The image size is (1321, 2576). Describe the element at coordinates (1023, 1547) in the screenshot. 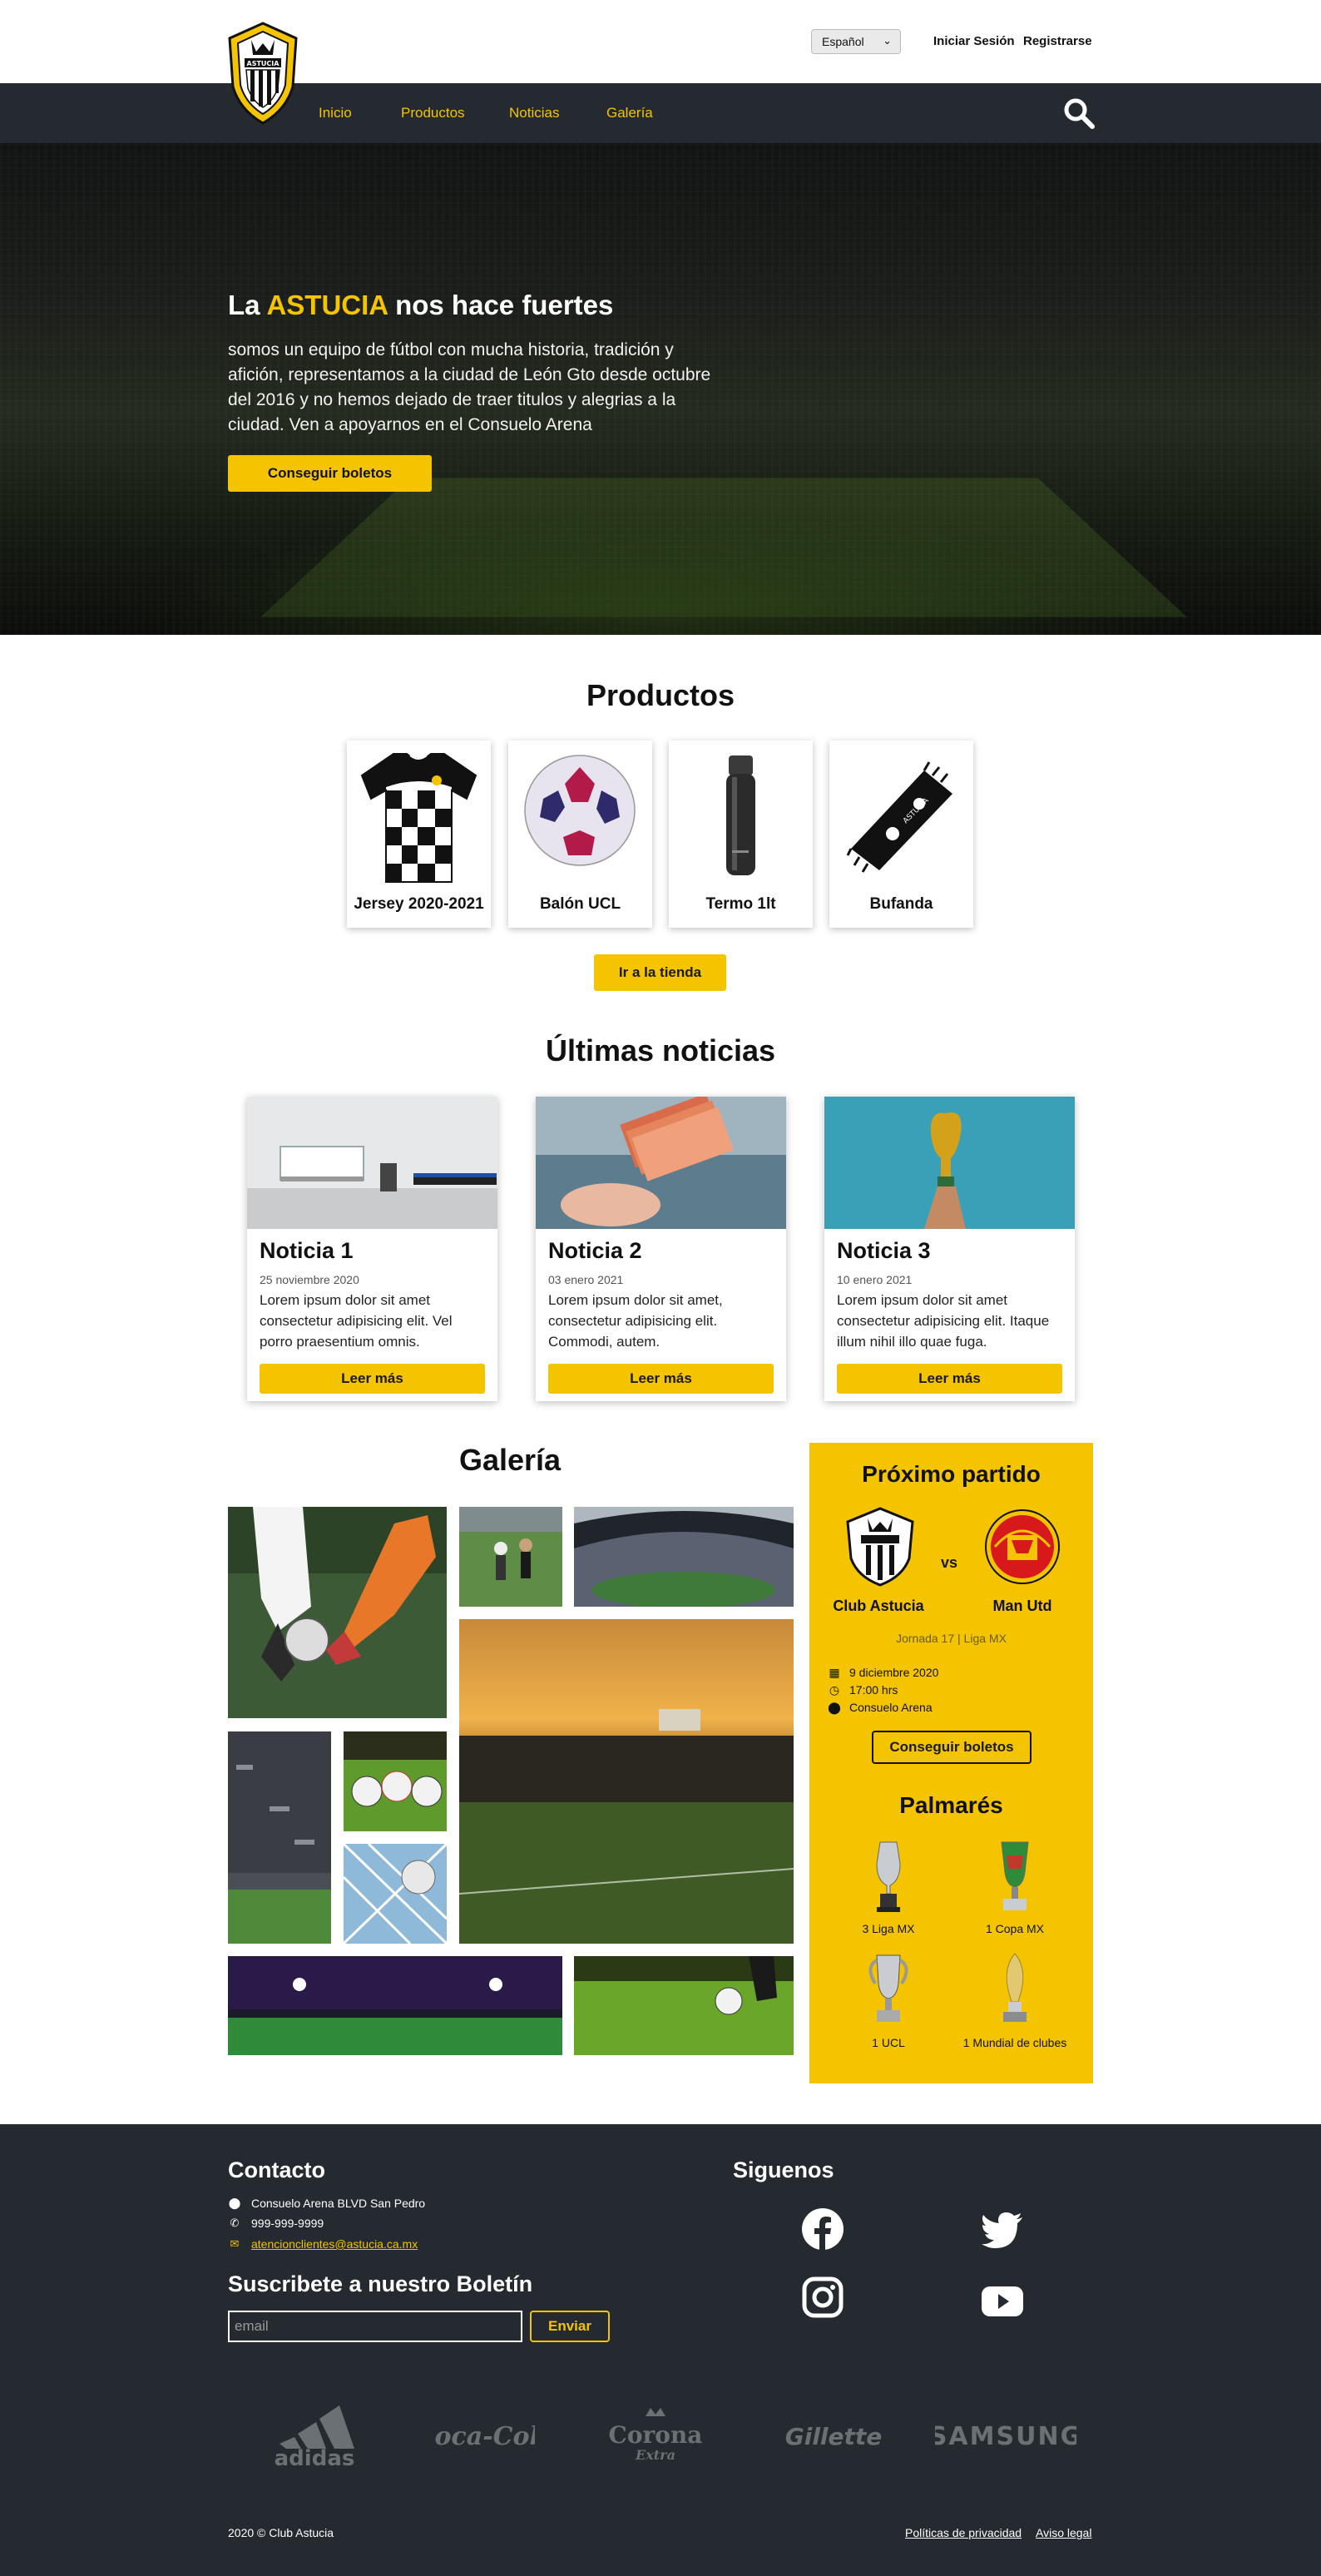

I see `away-team-crest` at that location.